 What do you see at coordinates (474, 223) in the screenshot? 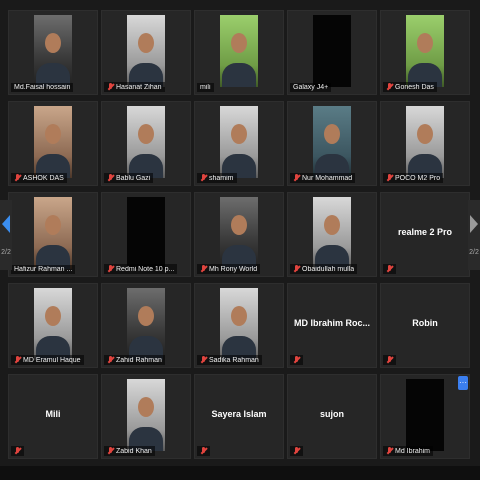
I see `chevron-right-icon` at bounding box center [474, 223].